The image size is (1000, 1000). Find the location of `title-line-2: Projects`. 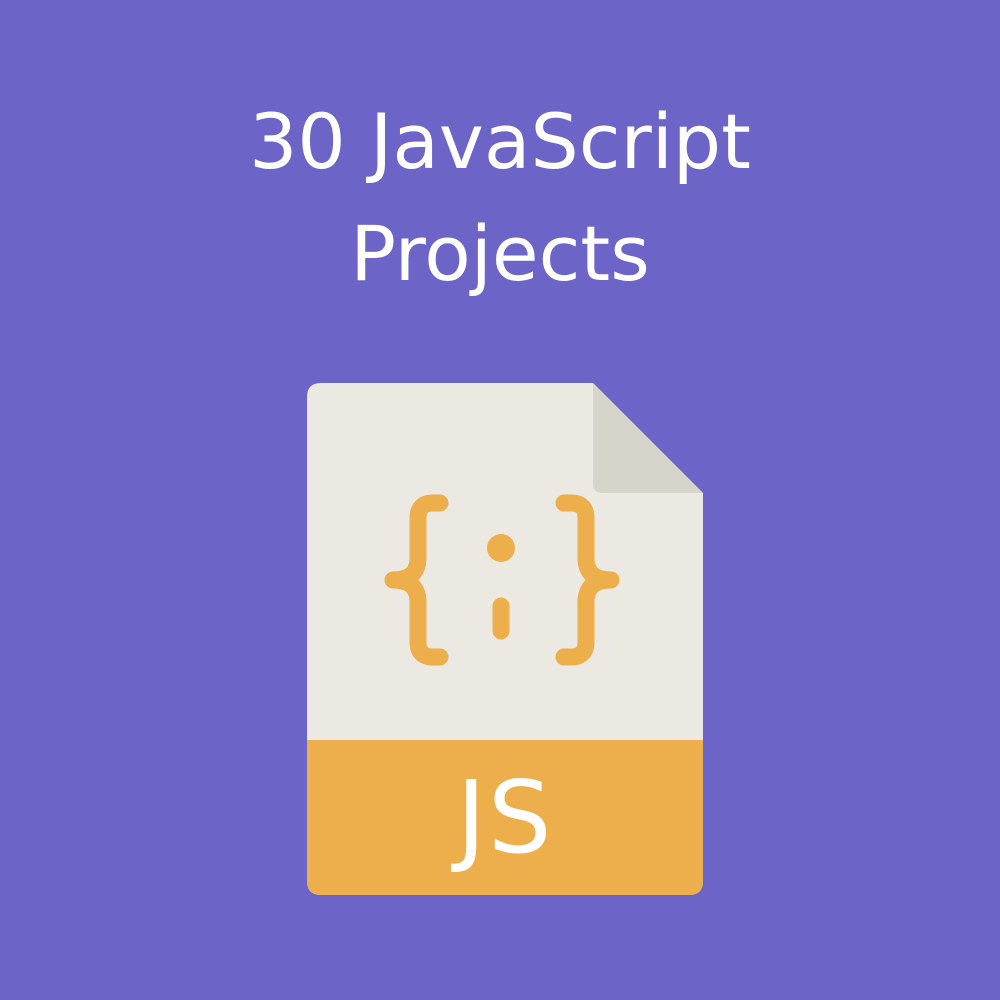

title-line-2: Projects is located at coordinates (500, 253).